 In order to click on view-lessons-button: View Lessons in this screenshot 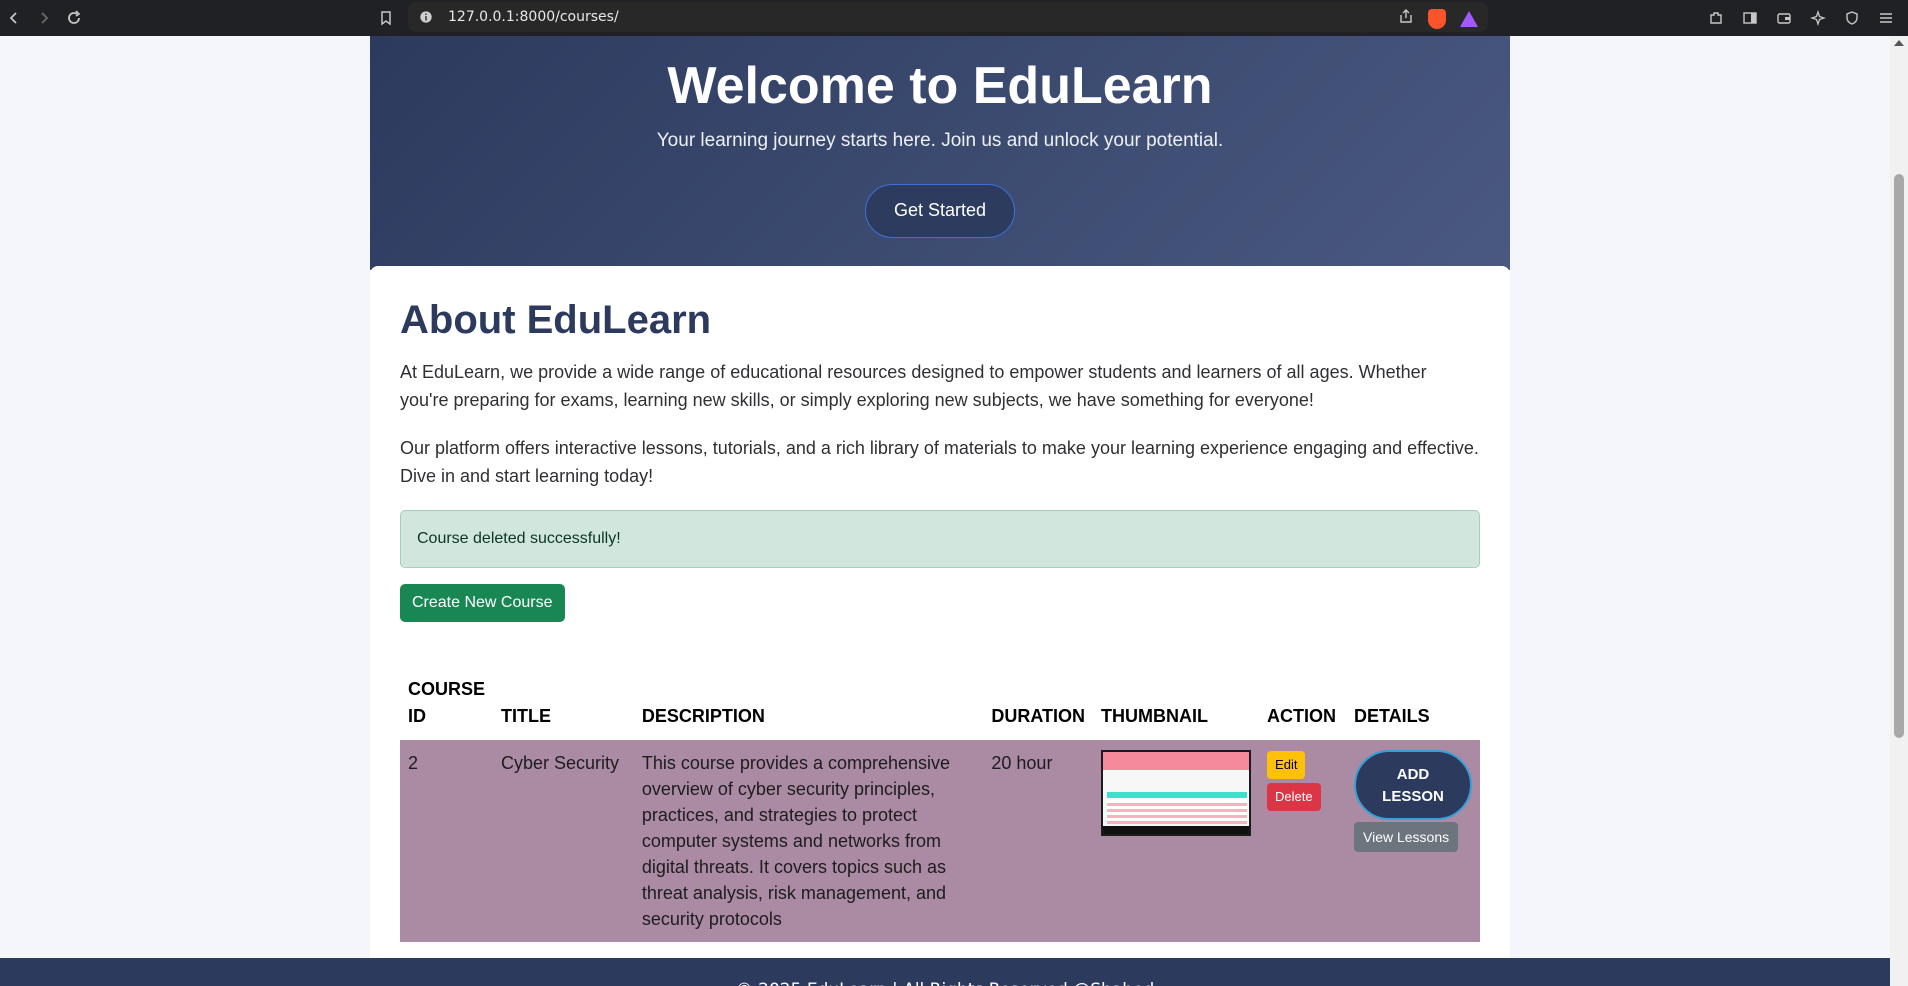, I will do `click(1406, 837)`.